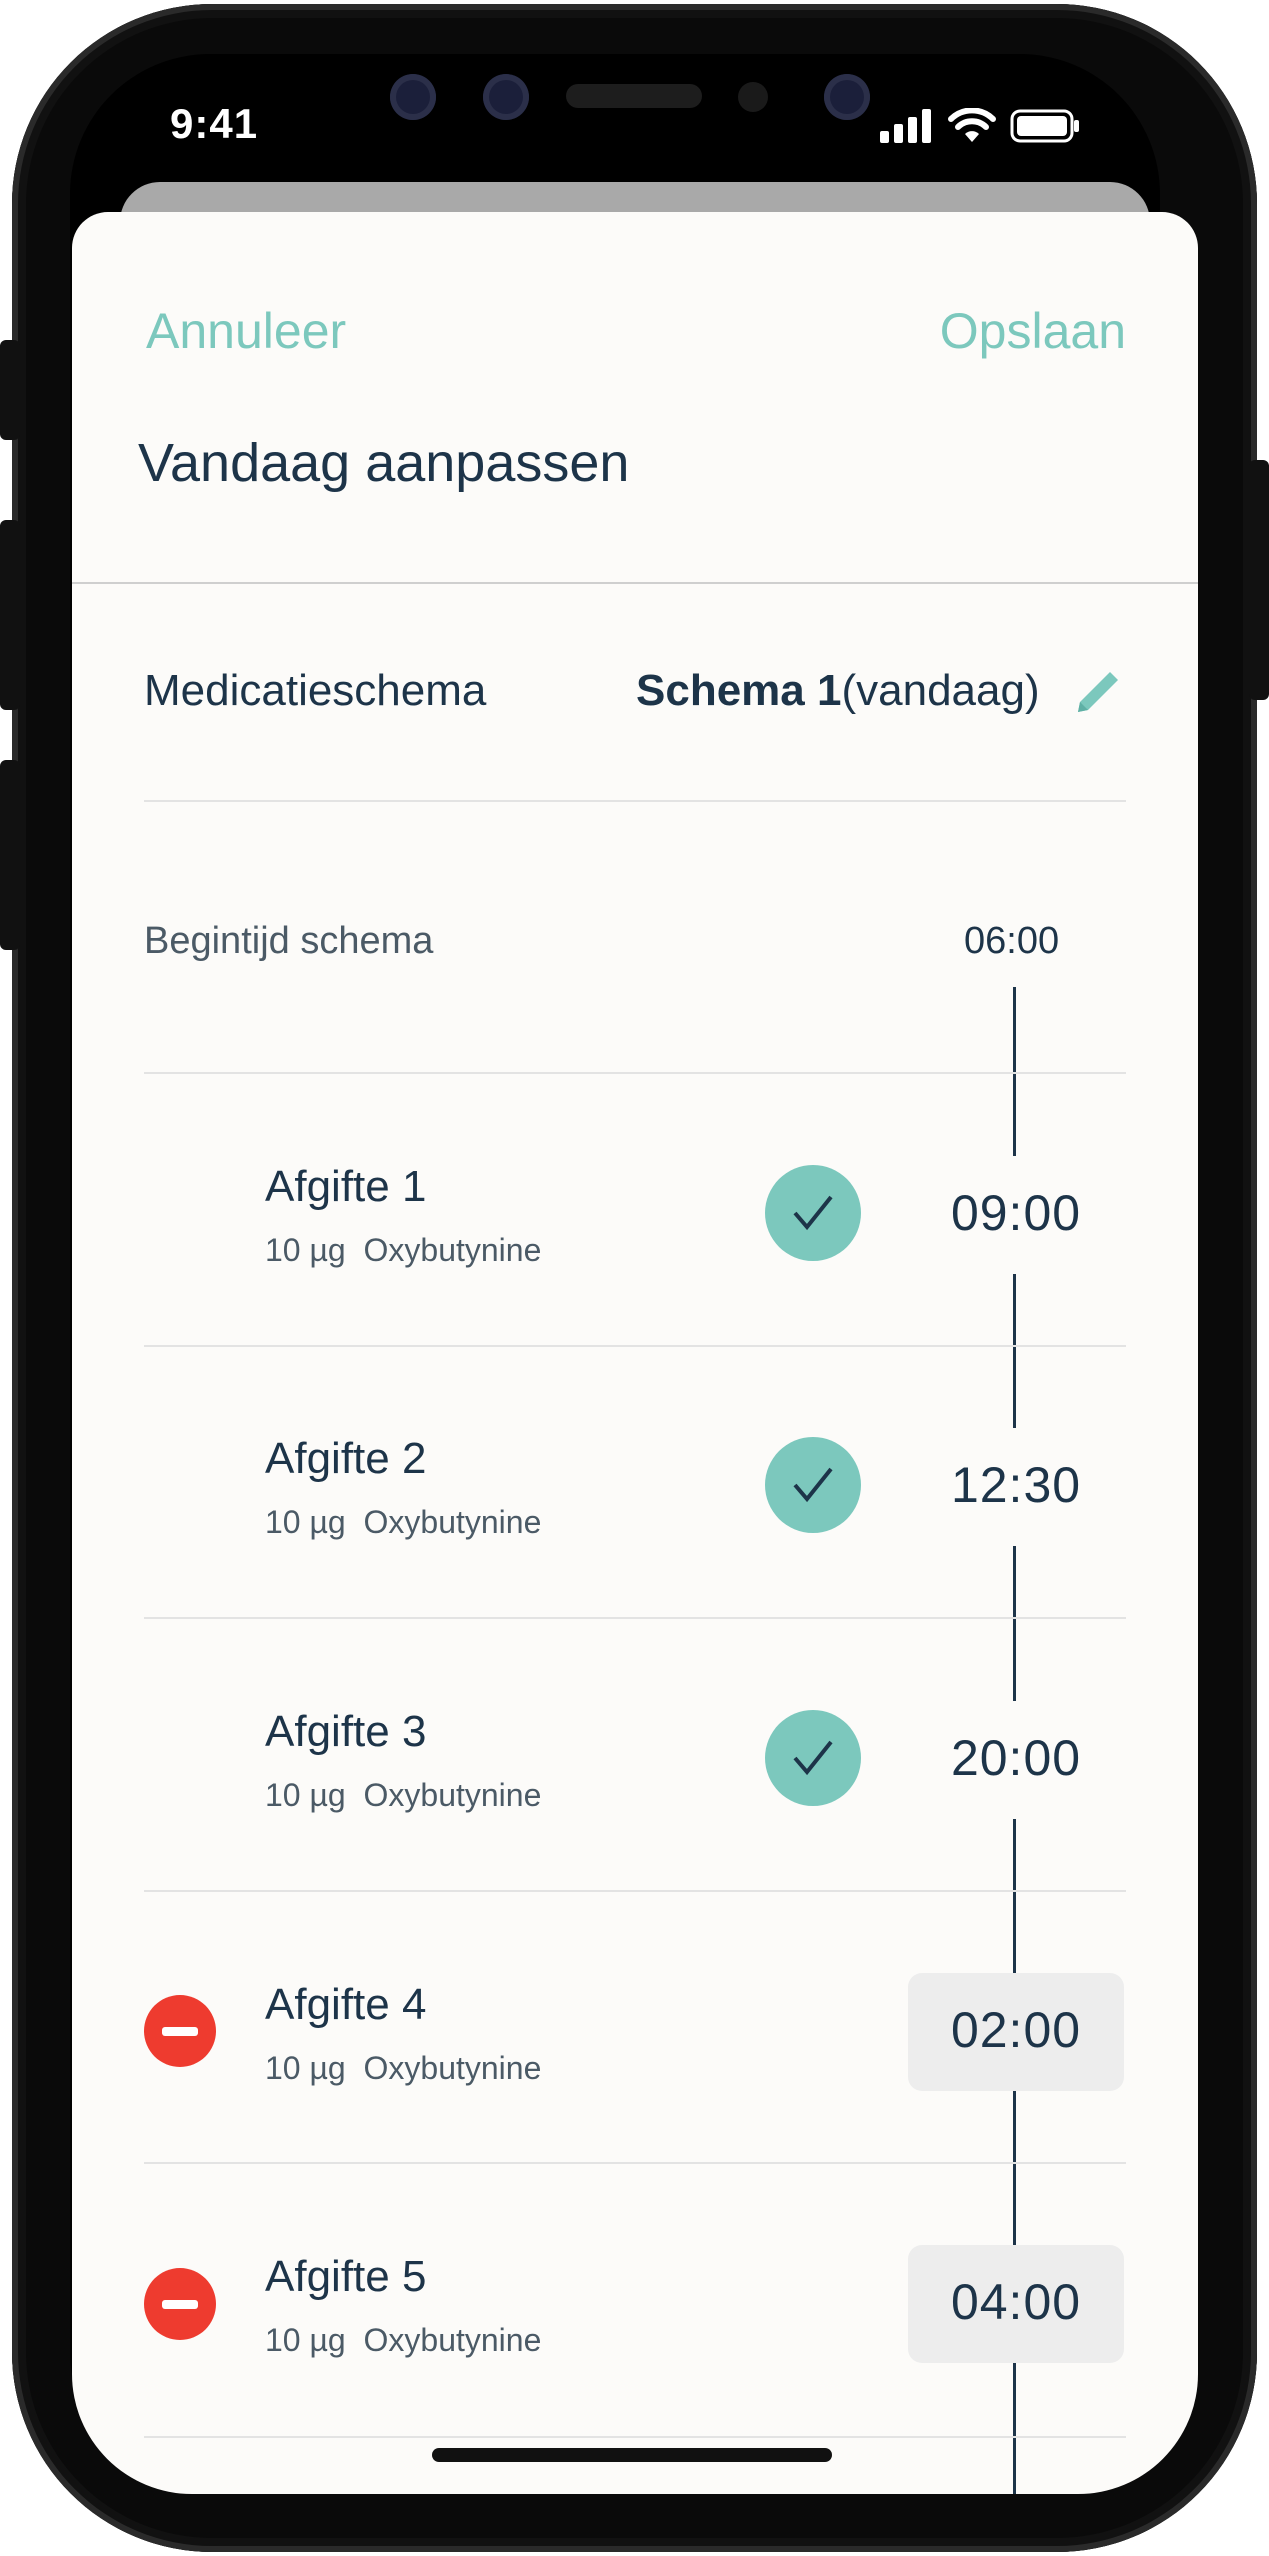  What do you see at coordinates (346, 1186) in the screenshot?
I see `dose-name: Afgifte 1` at bounding box center [346, 1186].